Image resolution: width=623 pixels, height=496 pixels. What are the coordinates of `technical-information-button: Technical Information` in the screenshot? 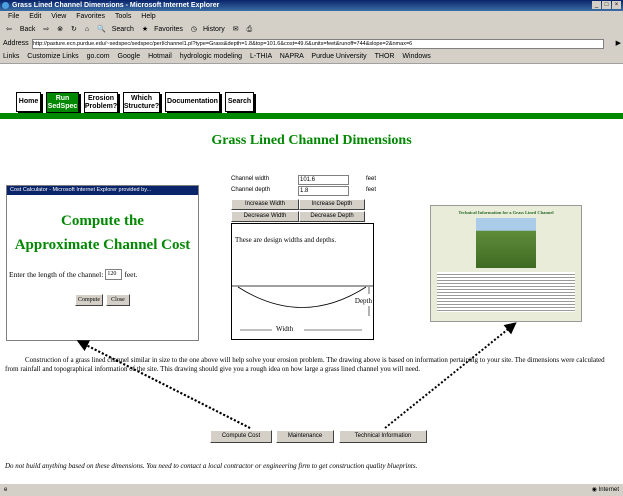 It's located at (383, 436).